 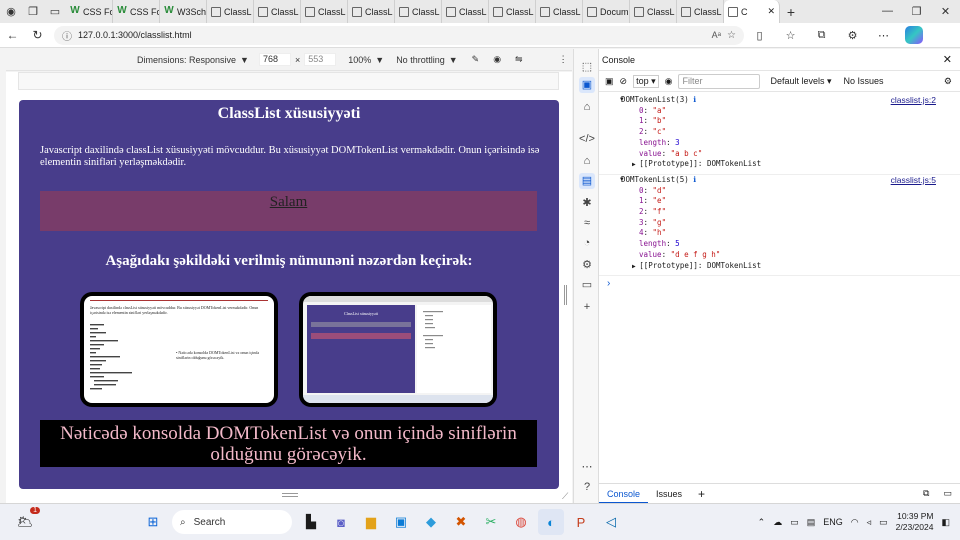 What do you see at coordinates (916, 11) in the screenshot?
I see `restore-icon: ❐` at bounding box center [916, 11].